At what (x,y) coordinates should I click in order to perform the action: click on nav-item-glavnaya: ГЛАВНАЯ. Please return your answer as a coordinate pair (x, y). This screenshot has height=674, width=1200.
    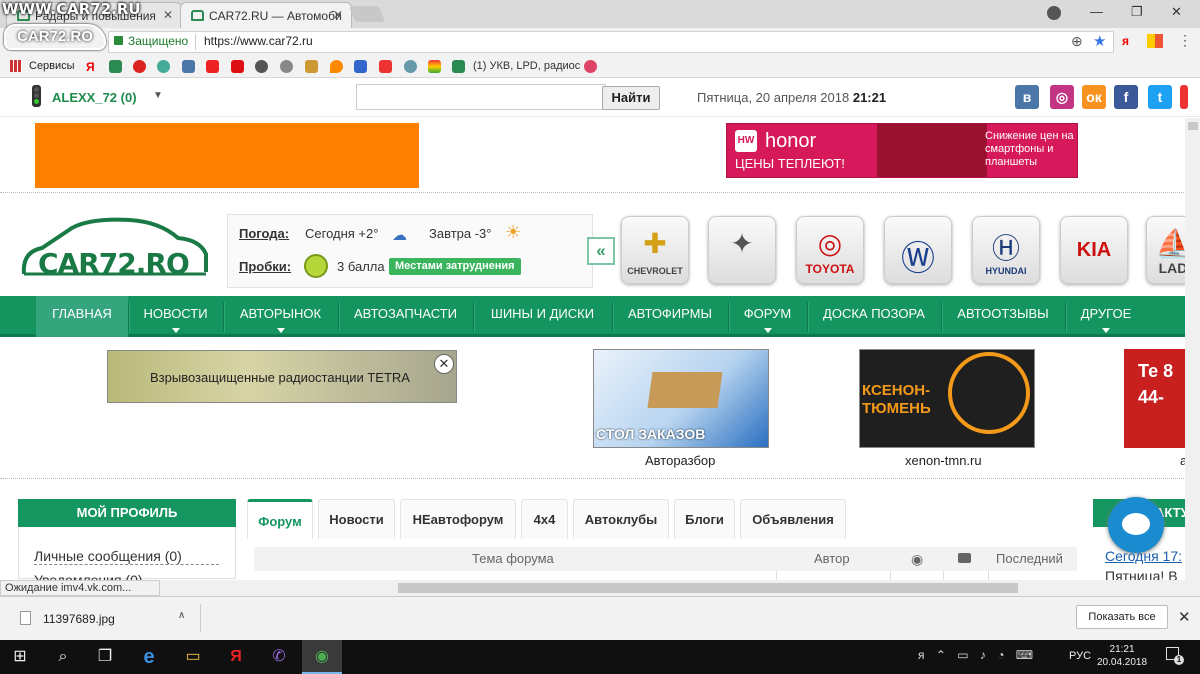
    Looking at the image, I should click on (82, 316).